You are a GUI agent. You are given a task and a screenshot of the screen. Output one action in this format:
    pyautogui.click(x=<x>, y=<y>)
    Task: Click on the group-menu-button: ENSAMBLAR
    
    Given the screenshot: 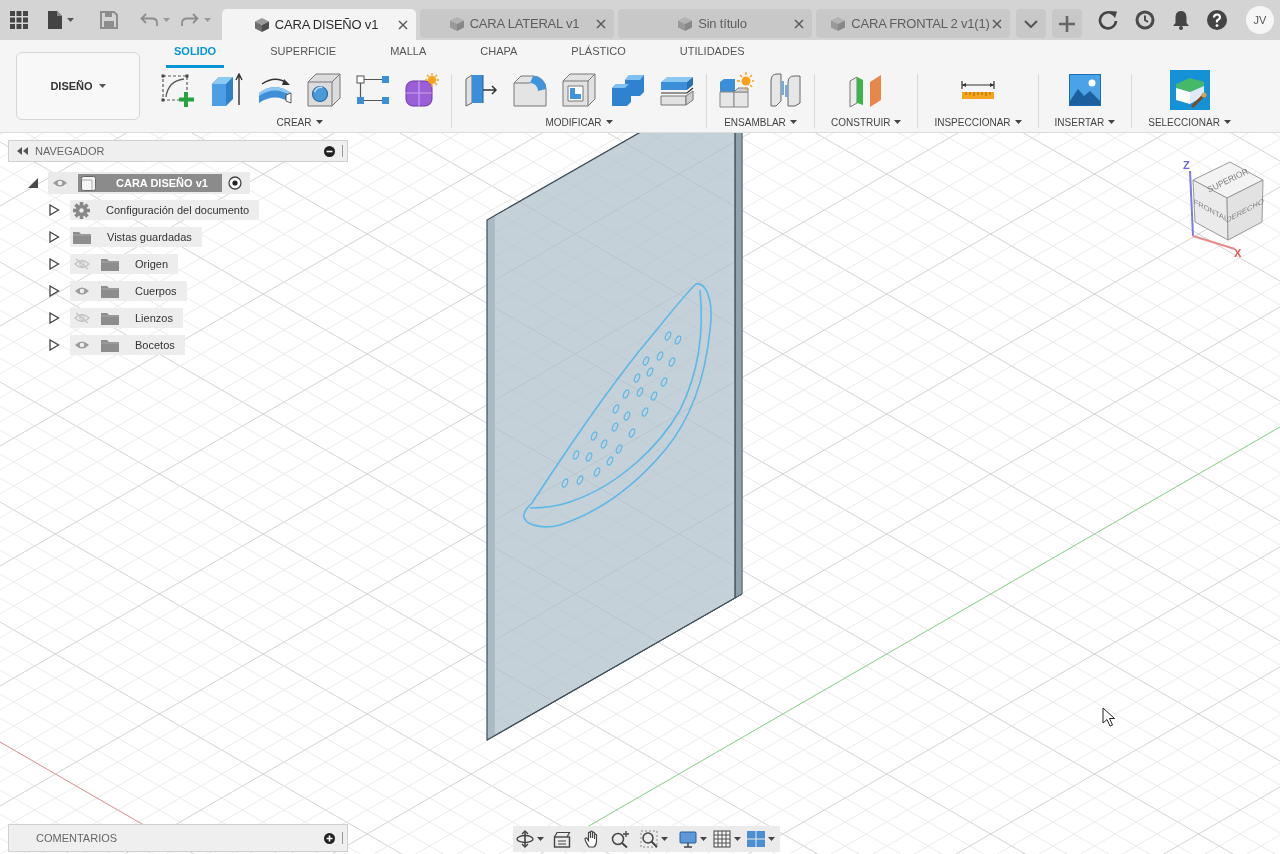 What is the action you would take?
    pyautogui.click(x=760, y=122)
    